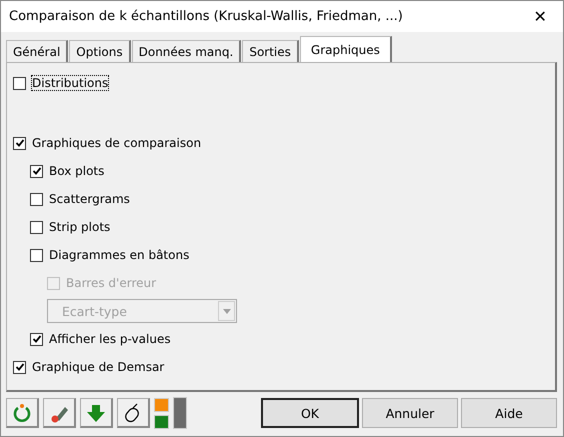 This screenshot has width=564, height=437. What do you see at coordinates (310, 413) in the screenshot?
I see `dialog-button: OK` at bounding box center [310, 413].